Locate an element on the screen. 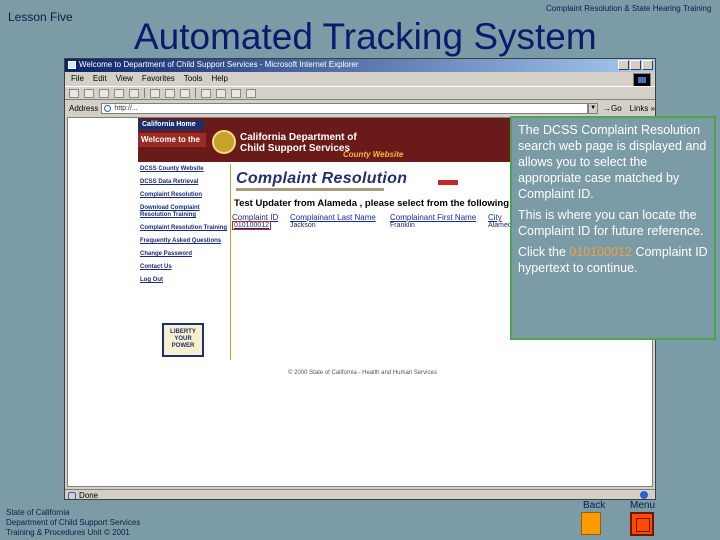 The image size is (720, 540). nav-contact-us: Contact Us is located at coordinates (184, 267).